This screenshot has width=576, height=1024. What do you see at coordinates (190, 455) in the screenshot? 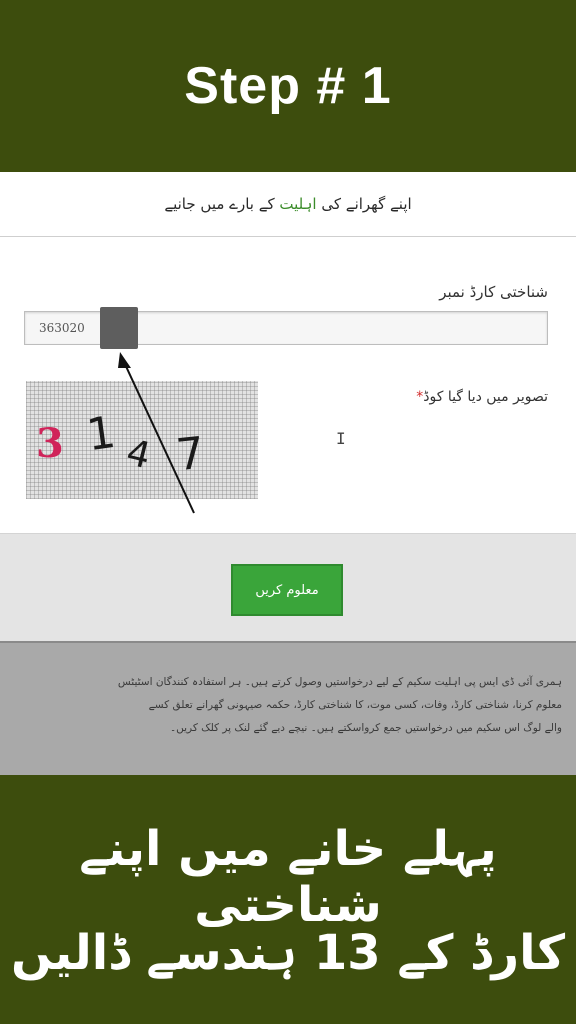
I see `captcha-digit-4: 7` at bounding box center [190, 455].